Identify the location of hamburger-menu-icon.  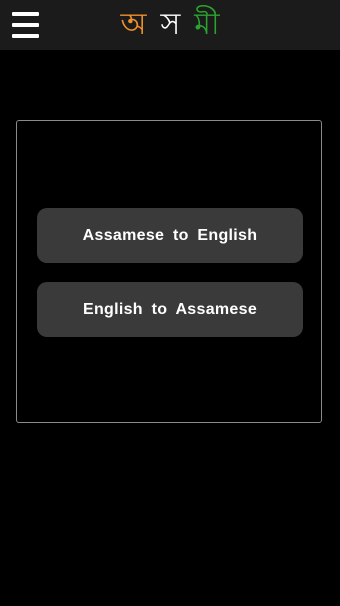
(25, 25).